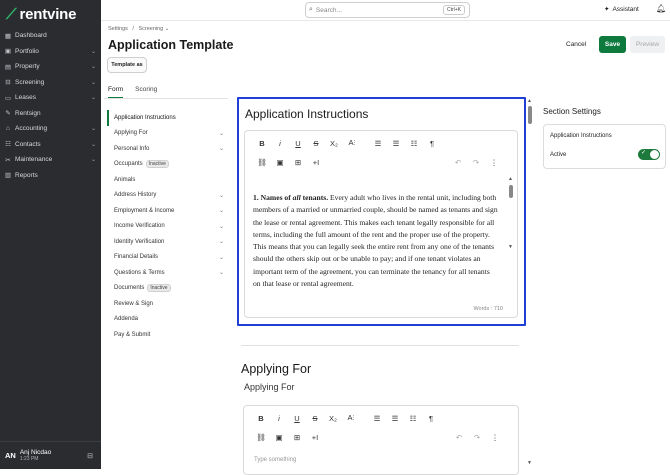  What do you see at coordinates (50, 160) in the screenshot?
I see `sidebar-item-maintenance: ✂ Maintenance ⌄` at bounding box center [50, 160].